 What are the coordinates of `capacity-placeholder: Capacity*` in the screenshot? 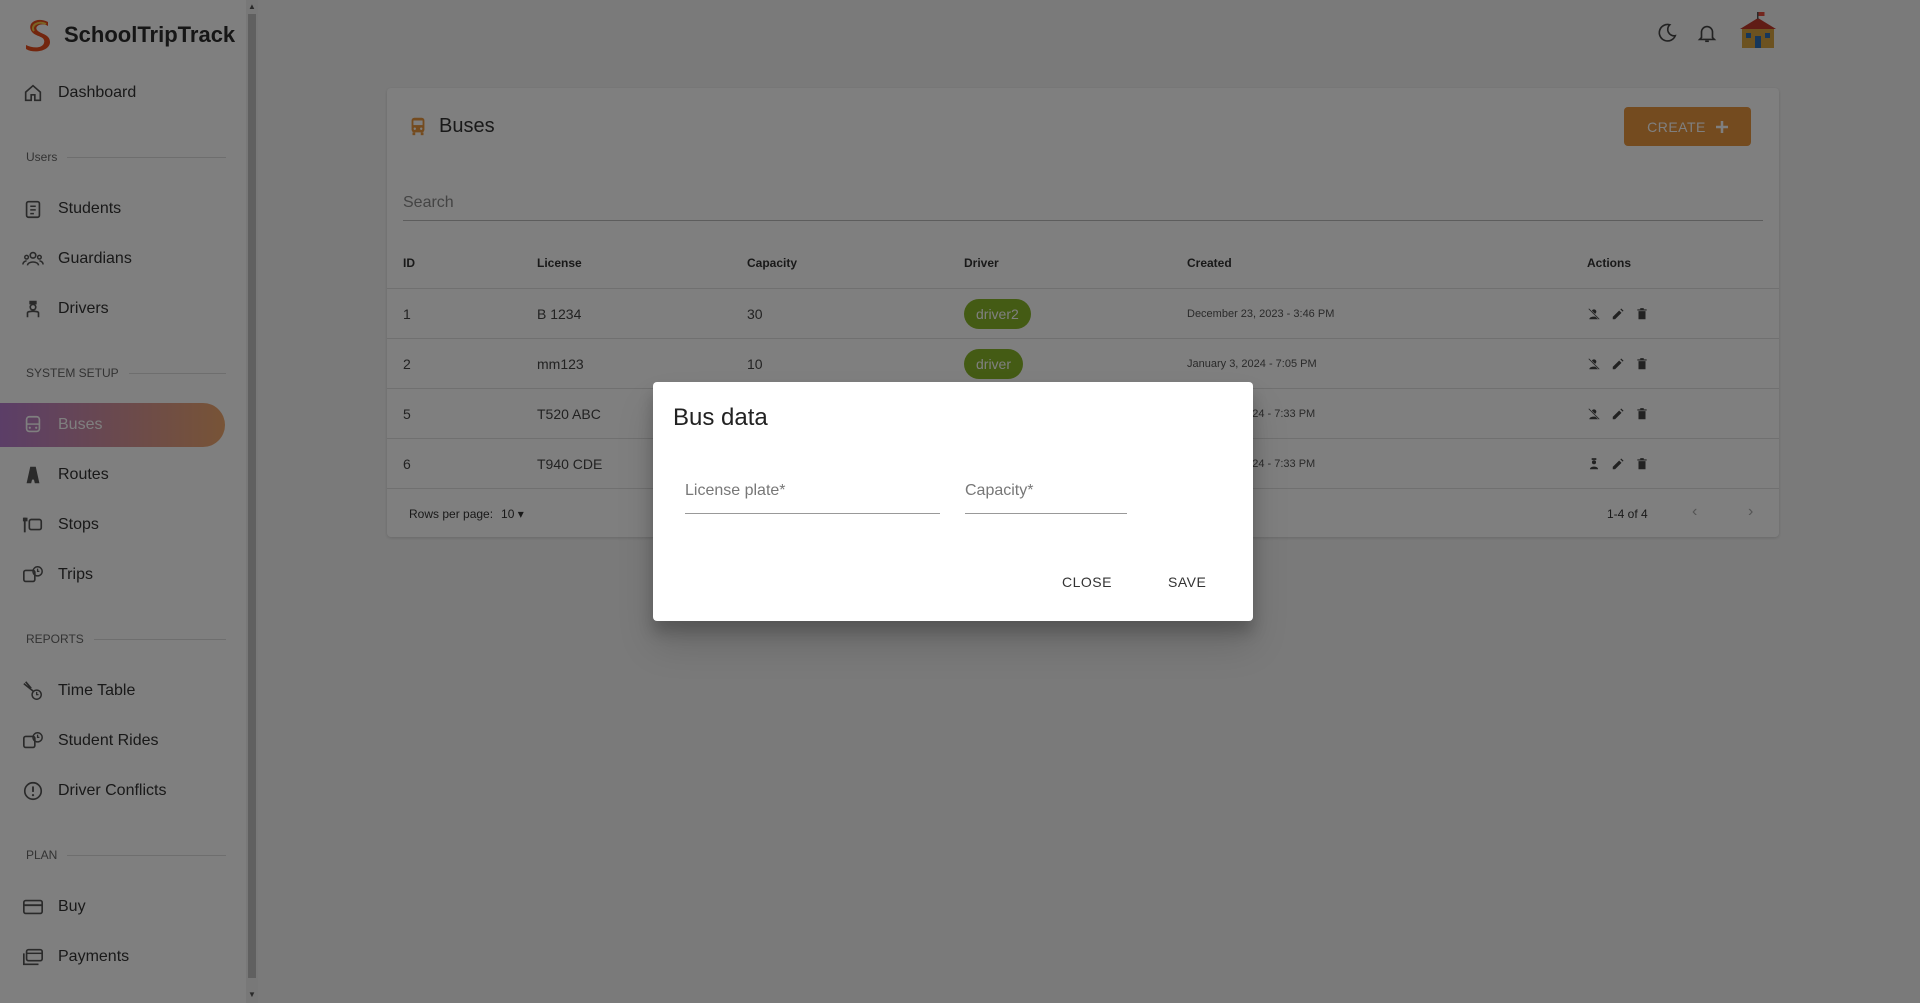 It's located at (999, 490).